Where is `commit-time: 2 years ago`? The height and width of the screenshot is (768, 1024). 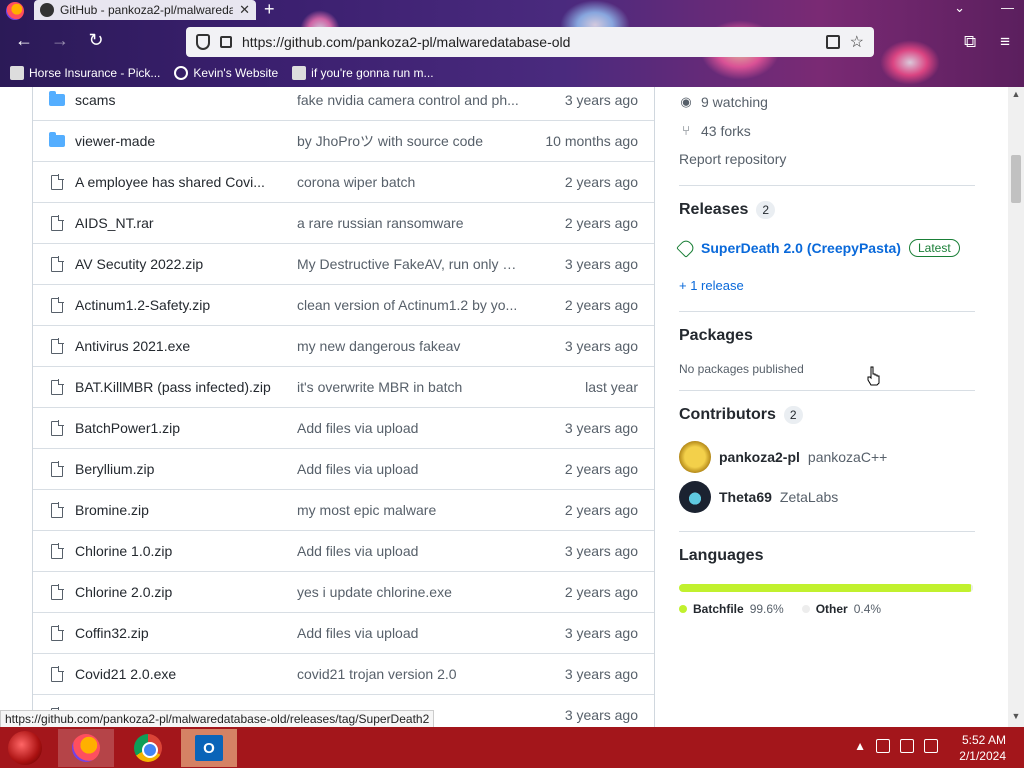 commit-time: 2 years ago is located at coordinates (601, 305).